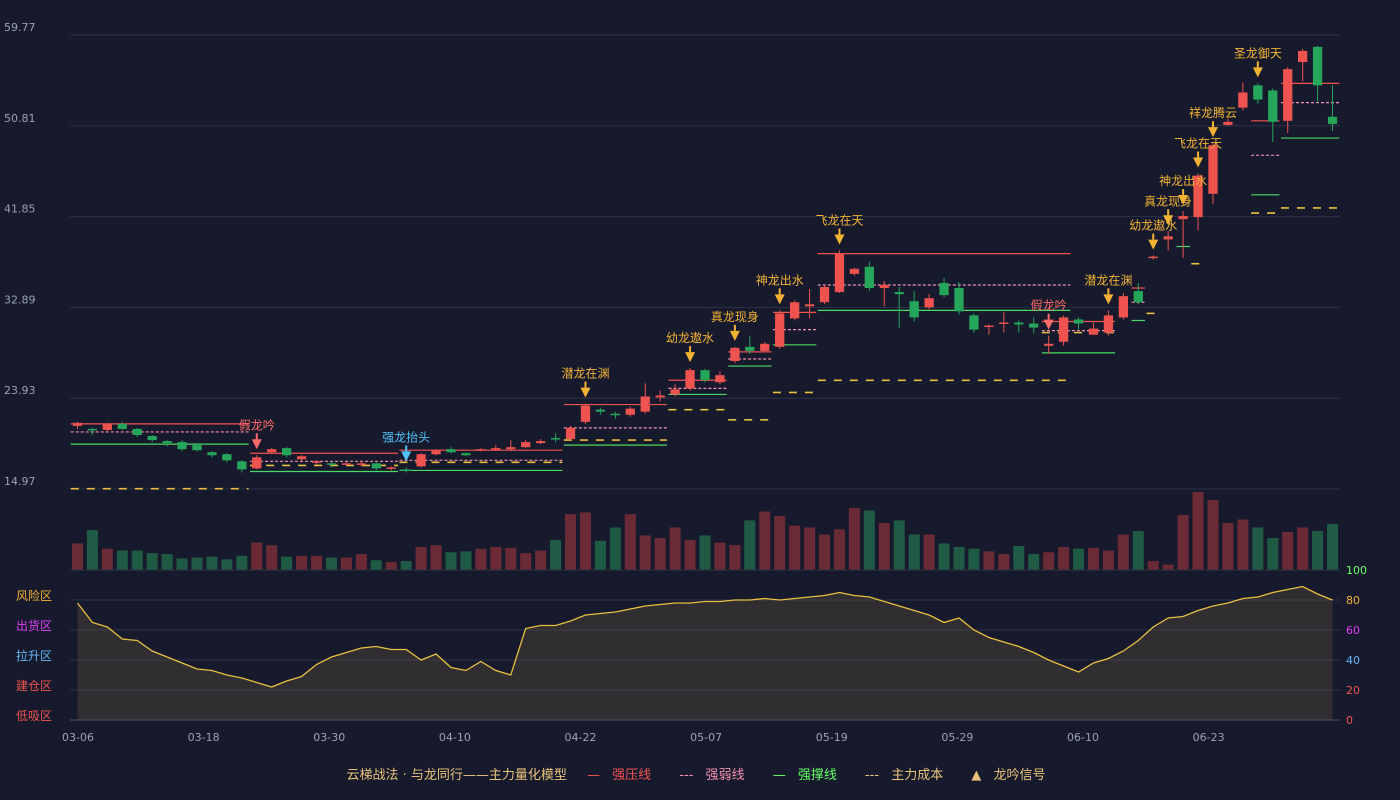 Image resolution: width=1400 pixels, height=800 pixels. What do you see at coordinates (690, 338) in the screenshot?
I see `signal-label: 幼龙遨水` at bounding box center [690, 338].